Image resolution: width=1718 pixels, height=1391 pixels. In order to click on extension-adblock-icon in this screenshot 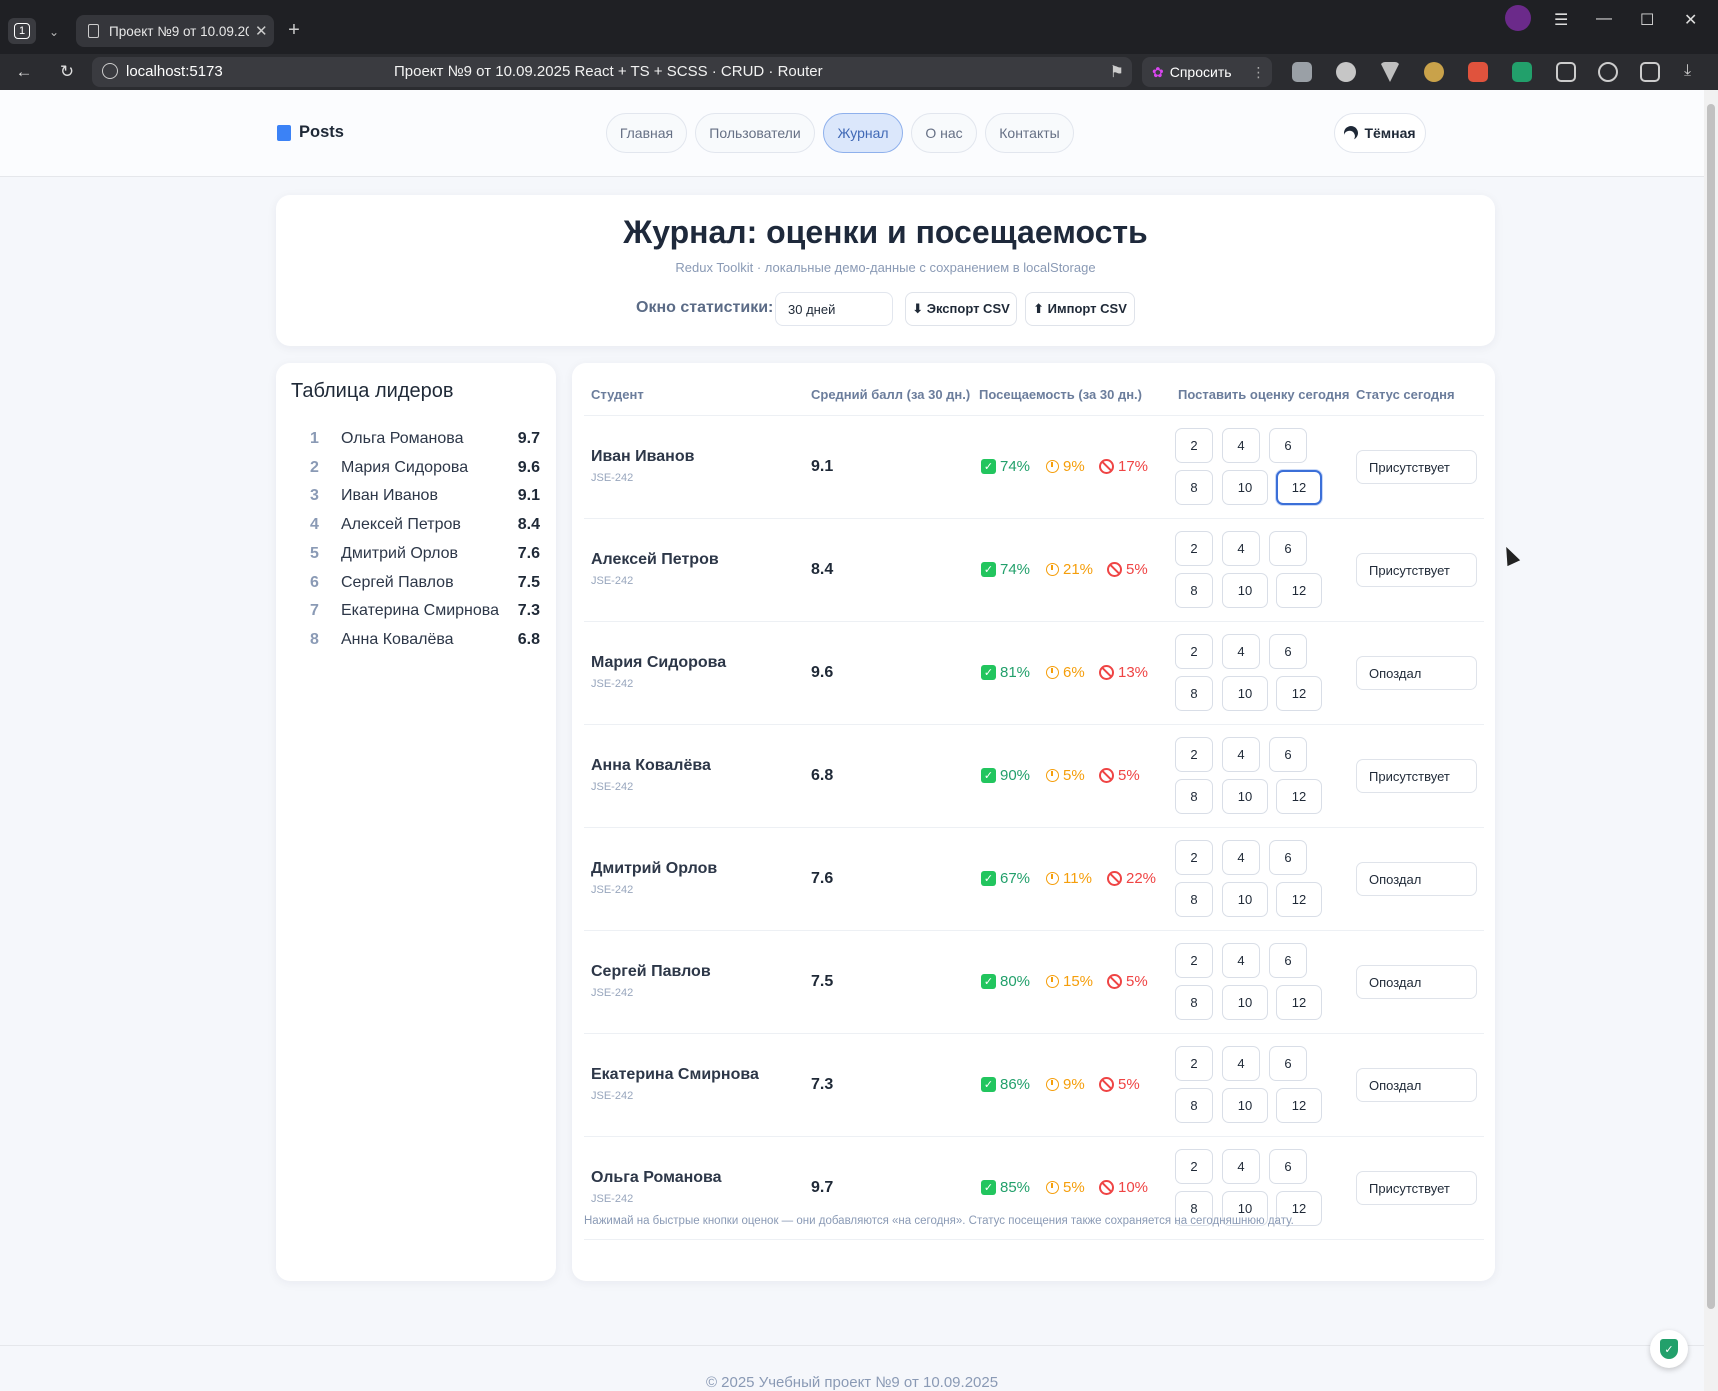, I will do `click(1522, 72)`.